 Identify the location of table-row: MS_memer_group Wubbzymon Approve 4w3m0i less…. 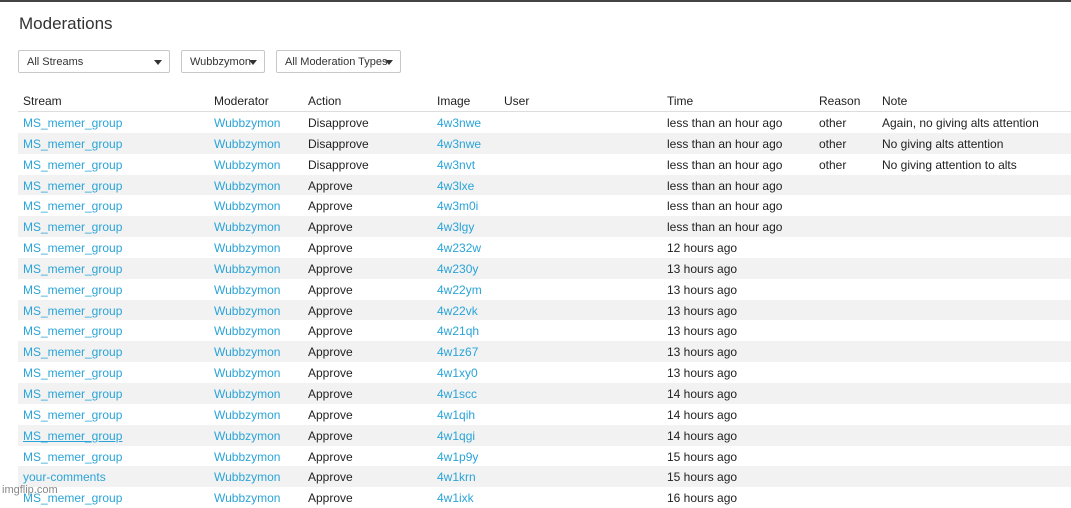
(544, 205).